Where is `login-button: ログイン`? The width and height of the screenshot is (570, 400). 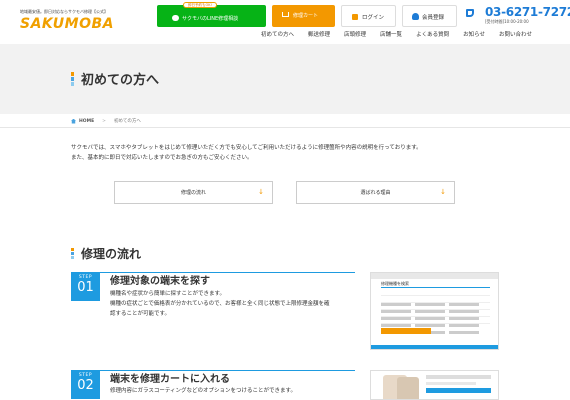
login-button: ログイン is located at coordinates (368, 16).